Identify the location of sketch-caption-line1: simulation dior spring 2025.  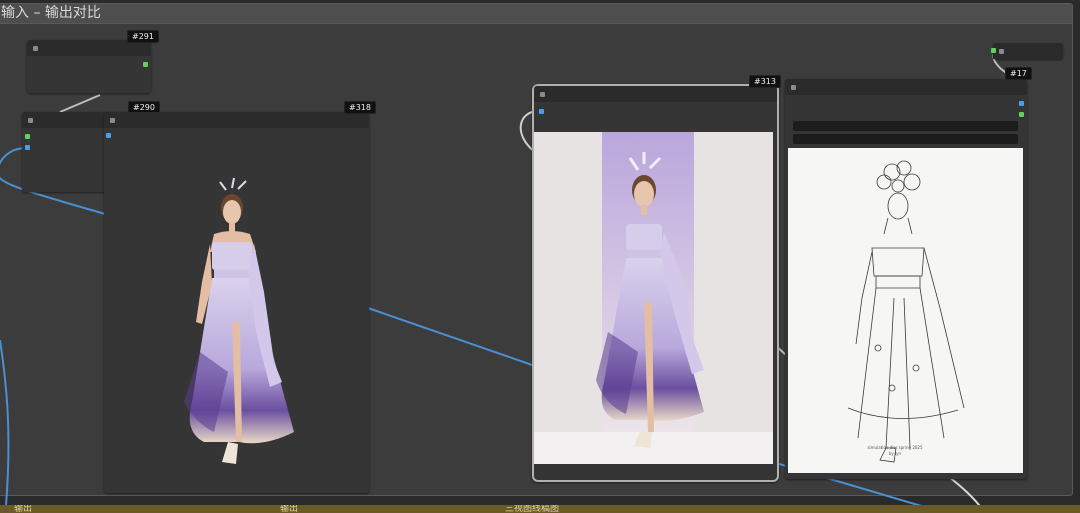
(895, 447).